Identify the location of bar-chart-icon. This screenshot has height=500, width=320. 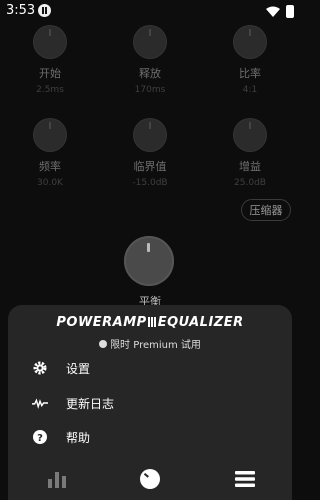
(57, 480).